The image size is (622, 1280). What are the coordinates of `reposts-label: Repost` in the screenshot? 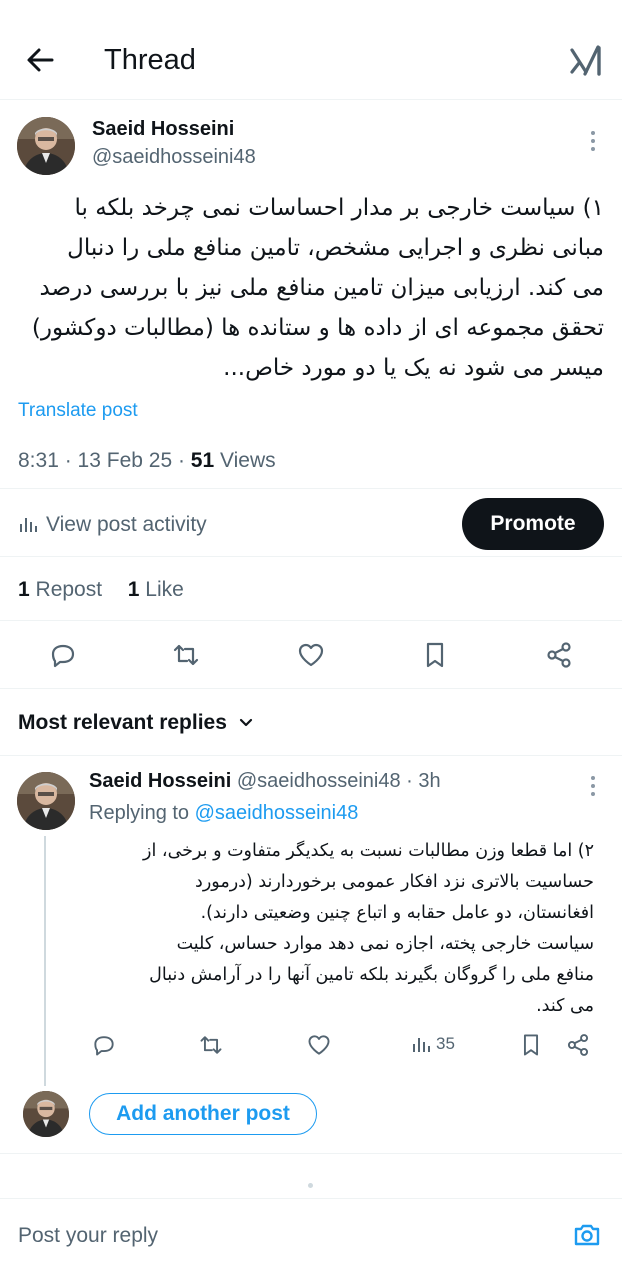 It's located at (69, 589).